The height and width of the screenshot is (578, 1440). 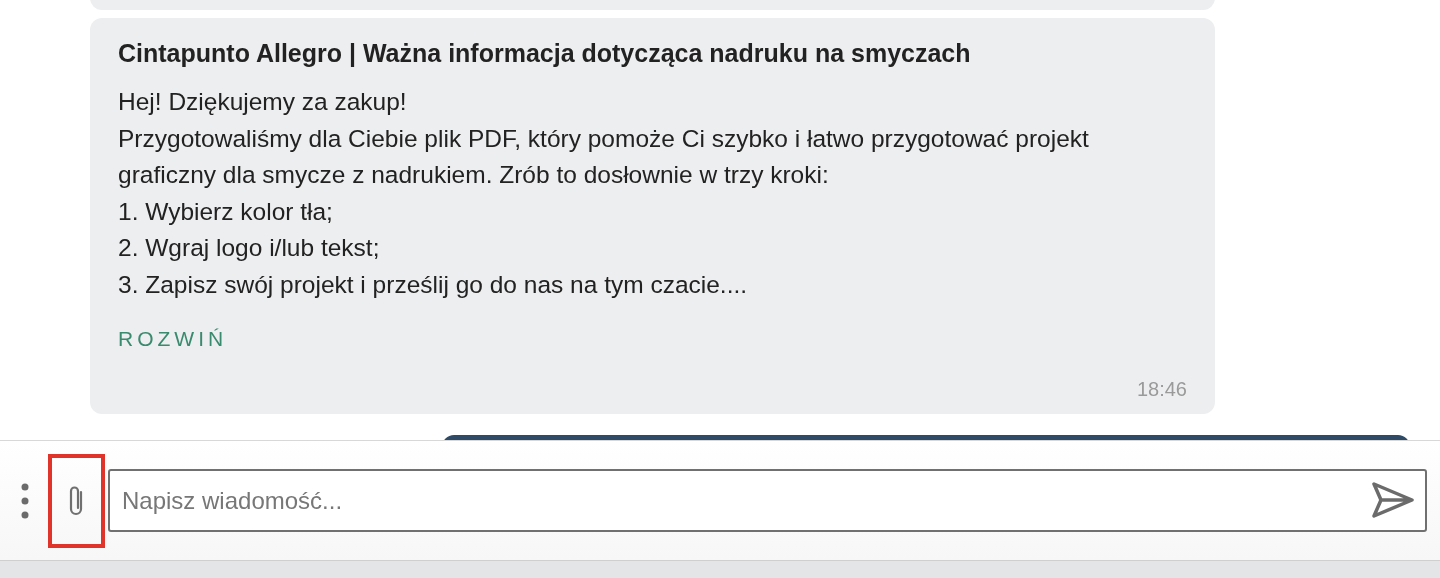 I want to click on expand-link: ROZWIŃ, so click(x=173, y=338).